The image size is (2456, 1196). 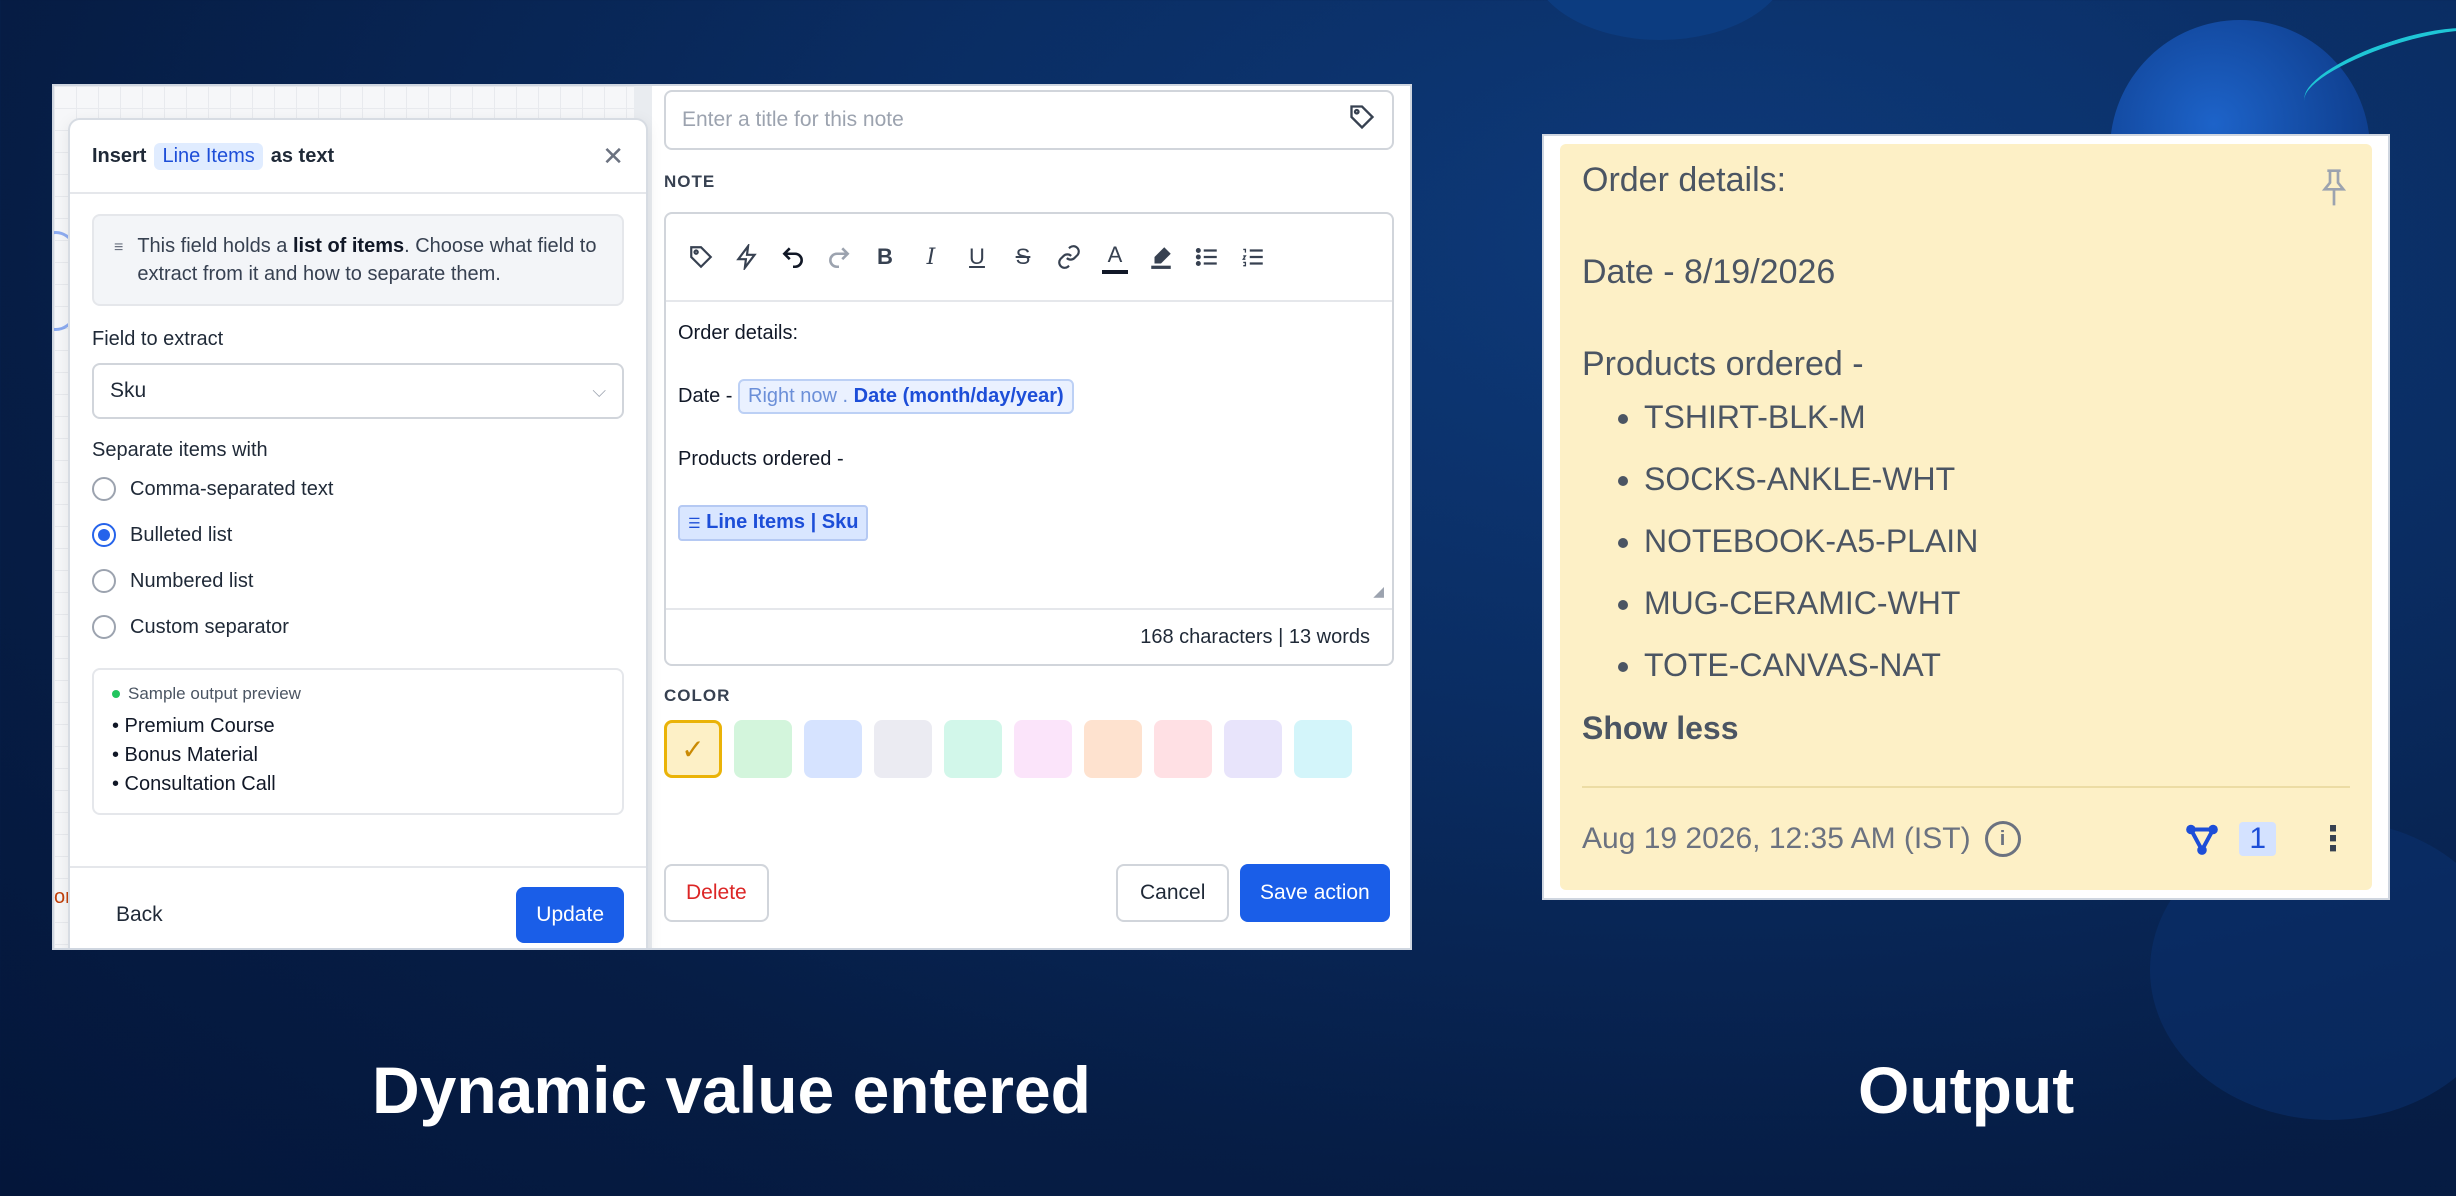 I want to click on option-label: Bulleted list, so click(x=181, y=534).